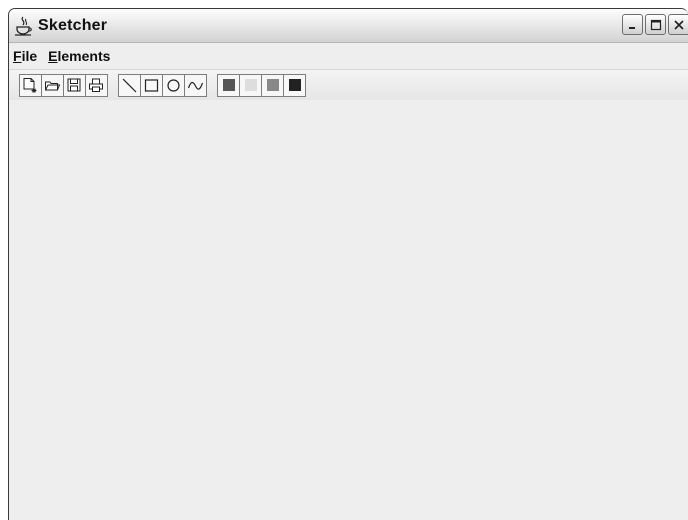  I want to click on red-swatch-icon, so click(228, 85).